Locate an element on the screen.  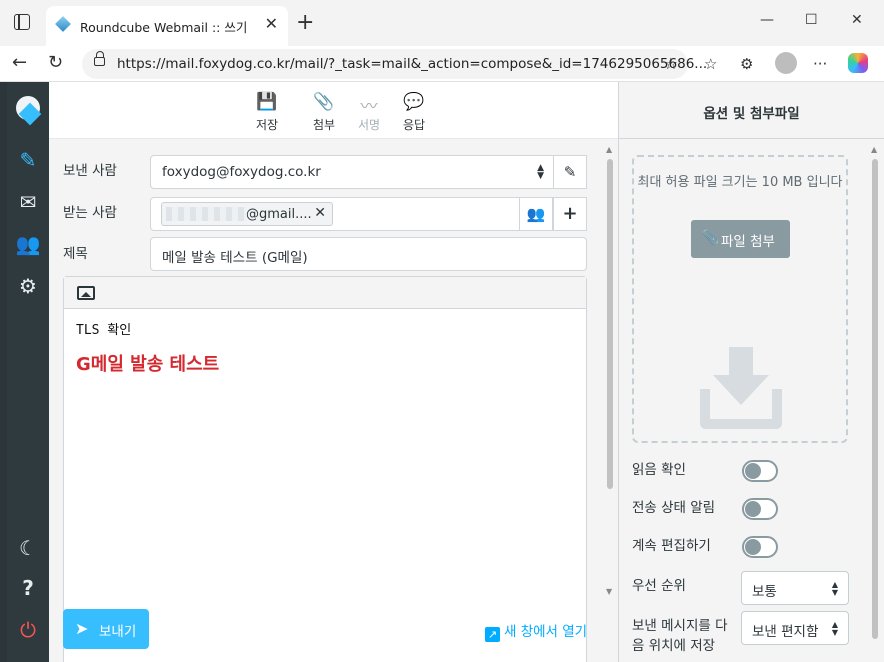
keep-editing-toggle is located at coordinates (760, 547).